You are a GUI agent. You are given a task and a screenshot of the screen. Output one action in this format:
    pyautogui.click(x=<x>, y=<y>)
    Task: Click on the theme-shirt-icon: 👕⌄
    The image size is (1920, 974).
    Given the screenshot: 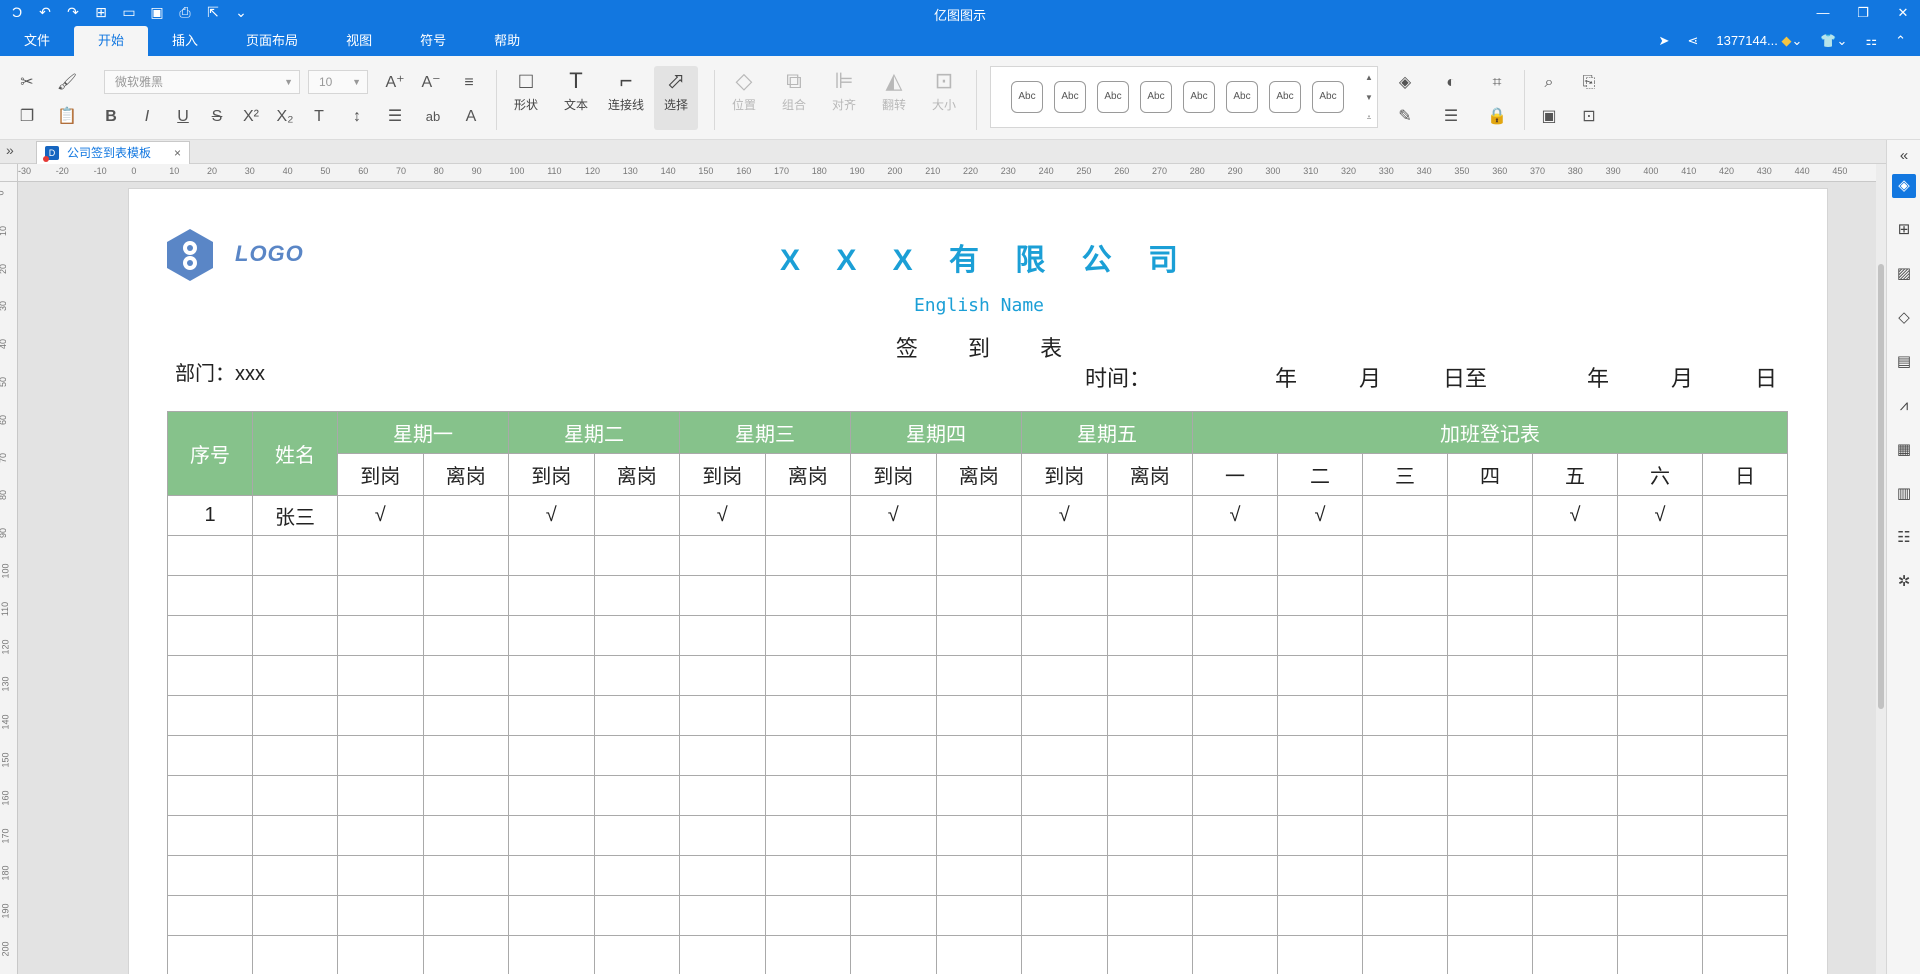 What is the action you would take?
    pyautogui.click(x=1833, y=41)
    